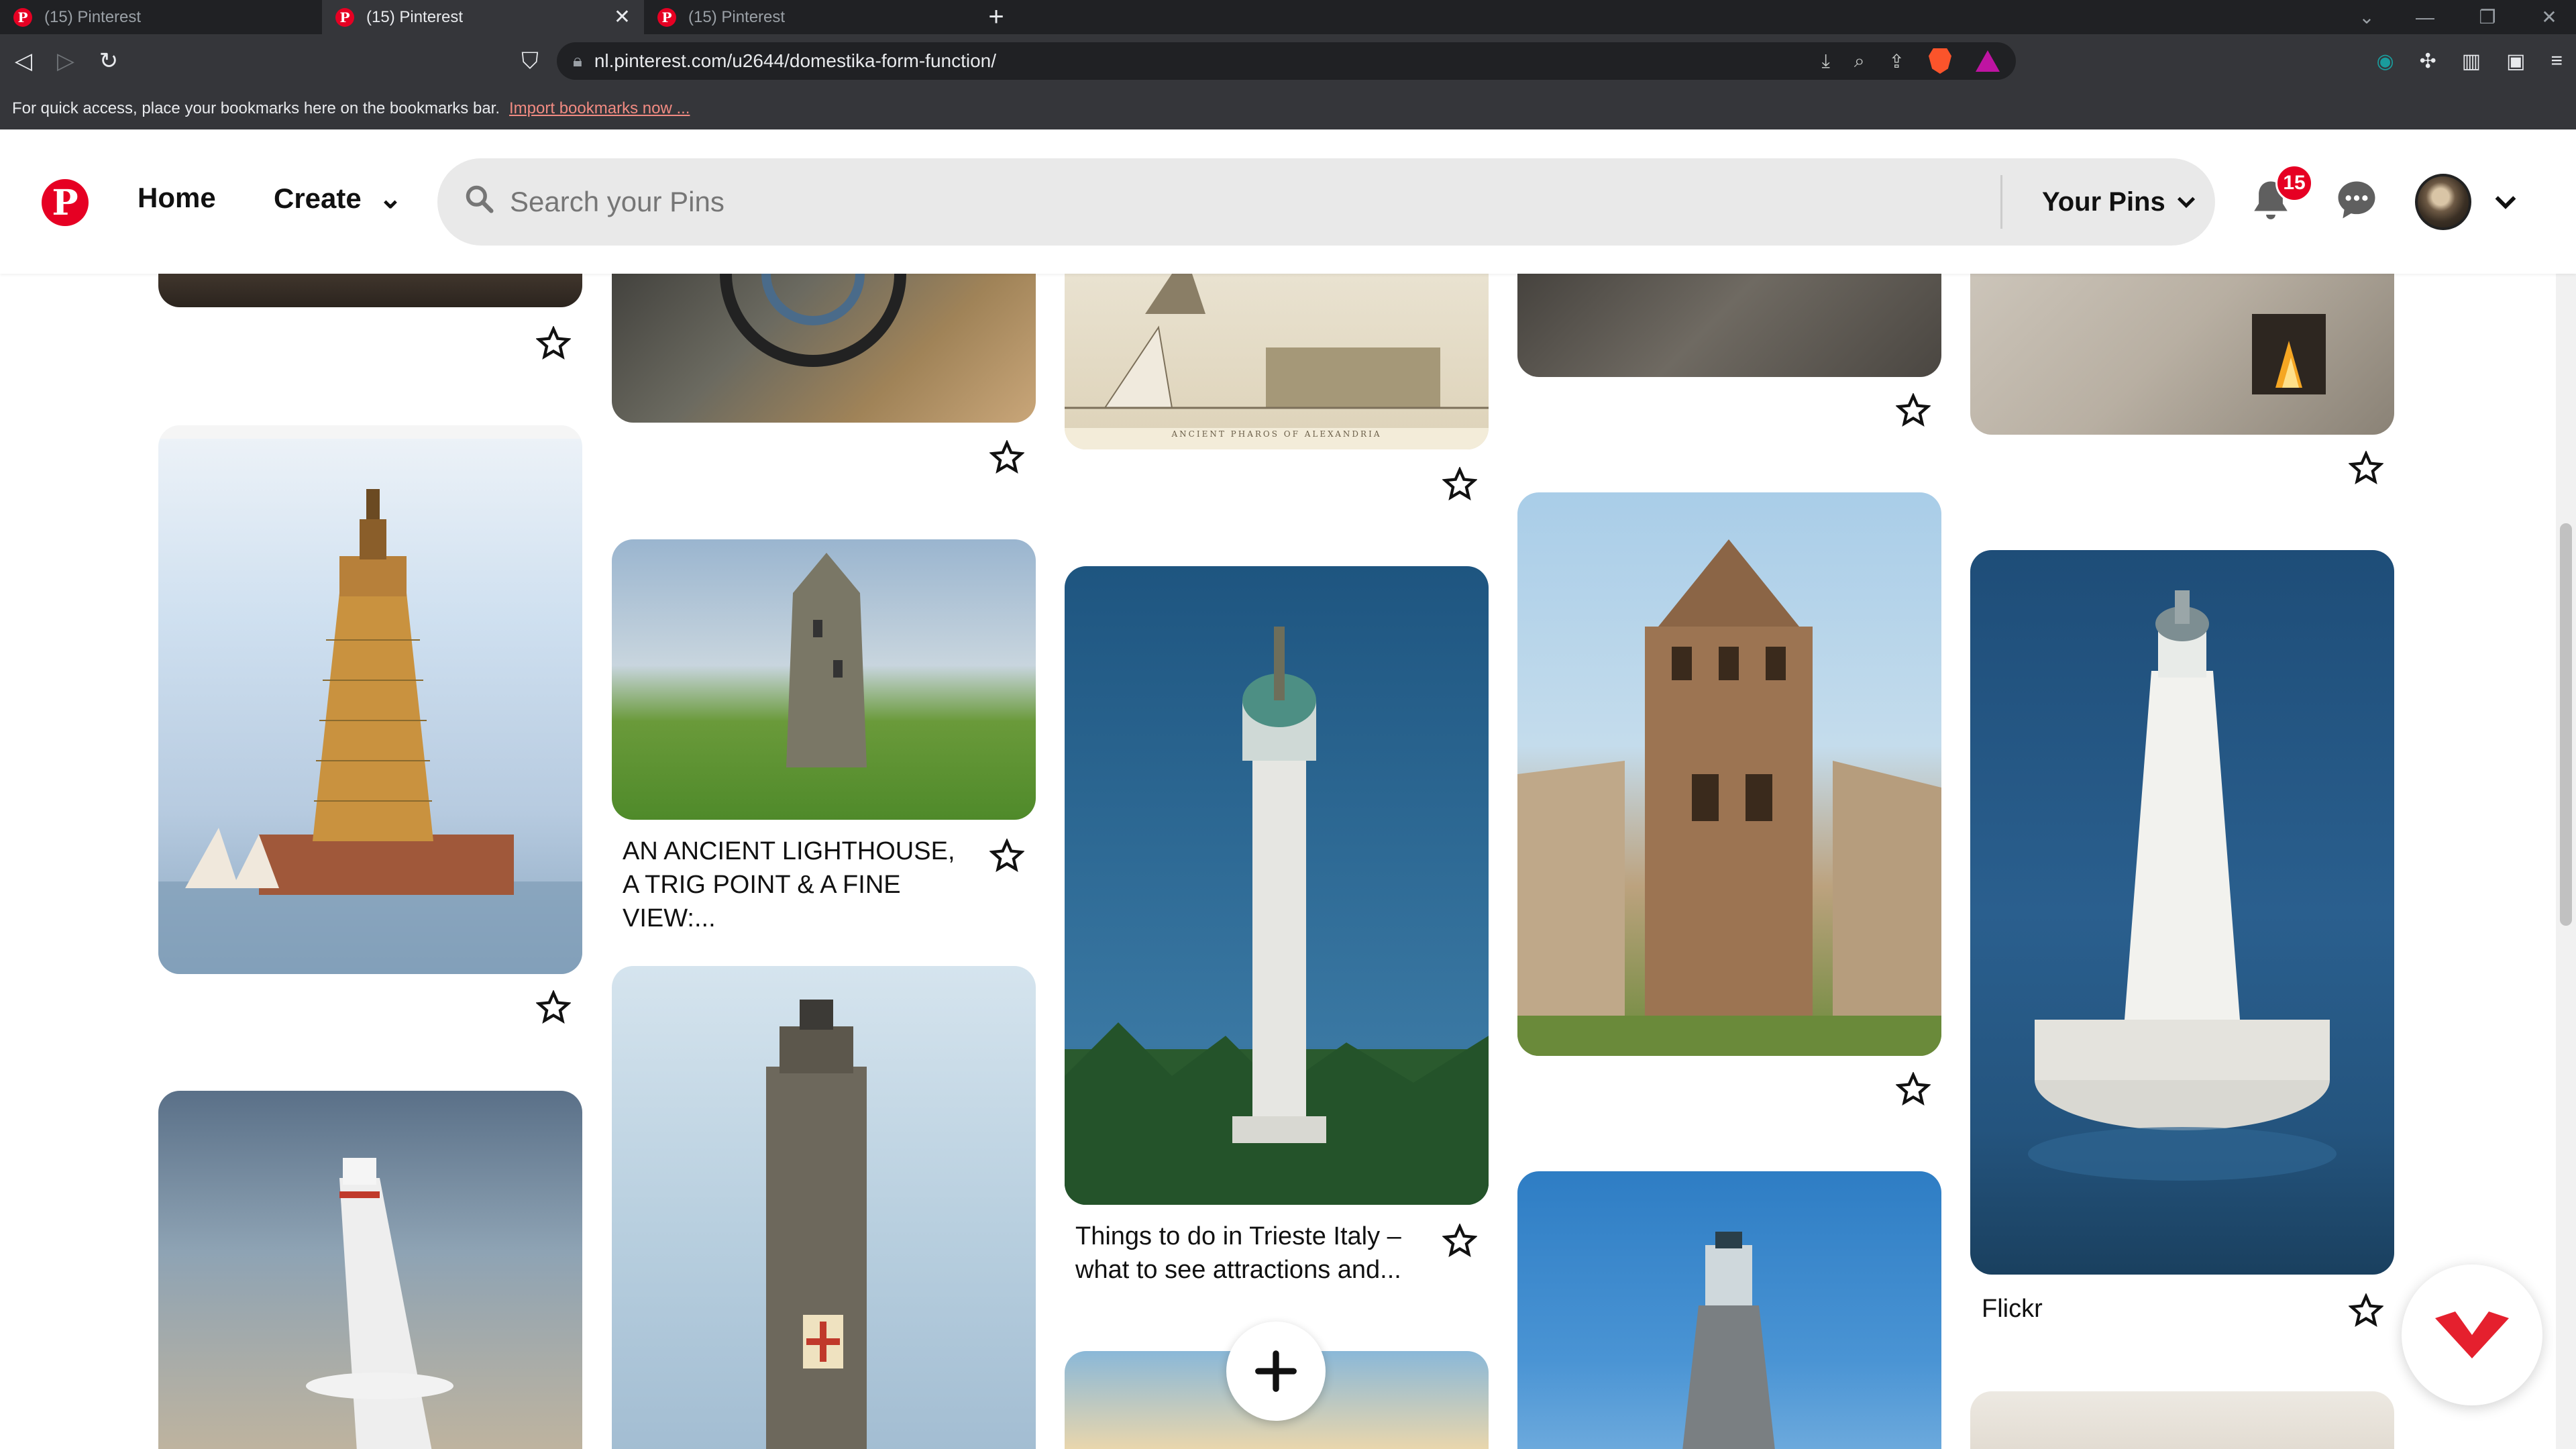 The width and height of the screenshot is (2576, 1449). Describe the element at coordinates (2367, 17) in the screenshot. I see `tab-search-chevron-icon: ⌄` at that location.